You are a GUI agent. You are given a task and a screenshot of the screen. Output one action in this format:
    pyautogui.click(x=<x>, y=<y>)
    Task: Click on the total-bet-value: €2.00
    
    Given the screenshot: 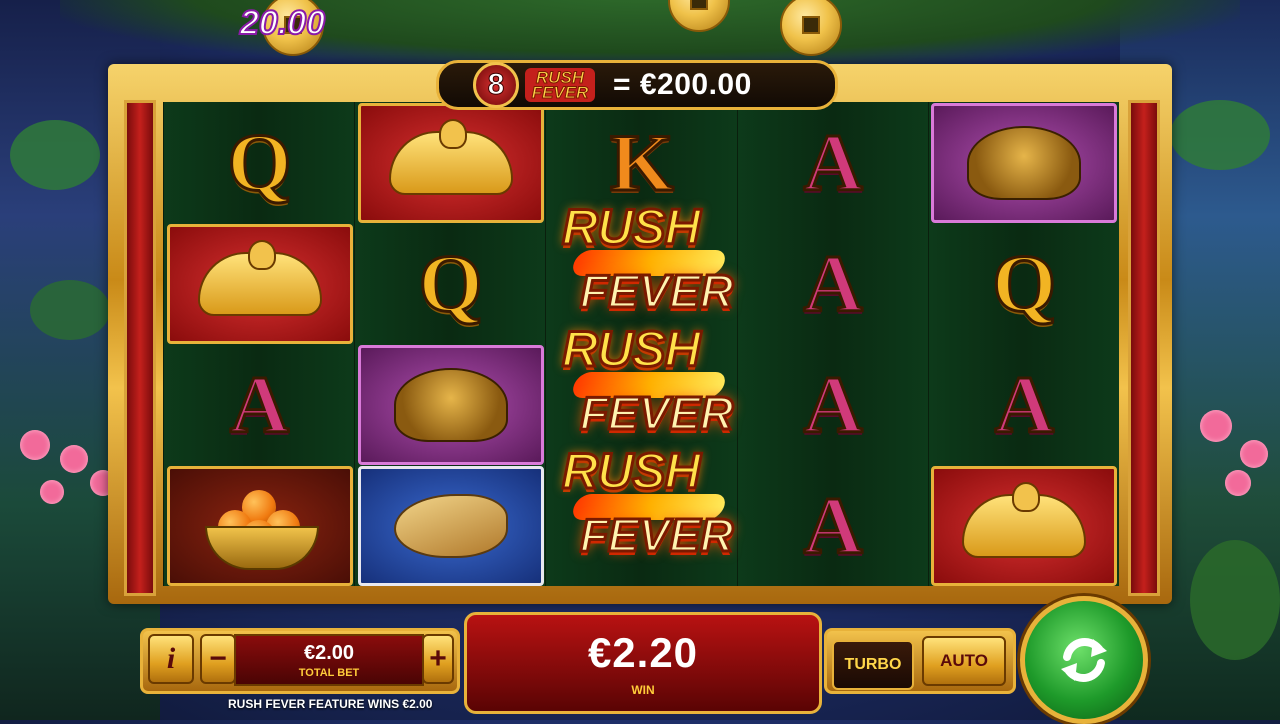 What is the action you would take?
    pyautogui.click(x=329, y=652)
    